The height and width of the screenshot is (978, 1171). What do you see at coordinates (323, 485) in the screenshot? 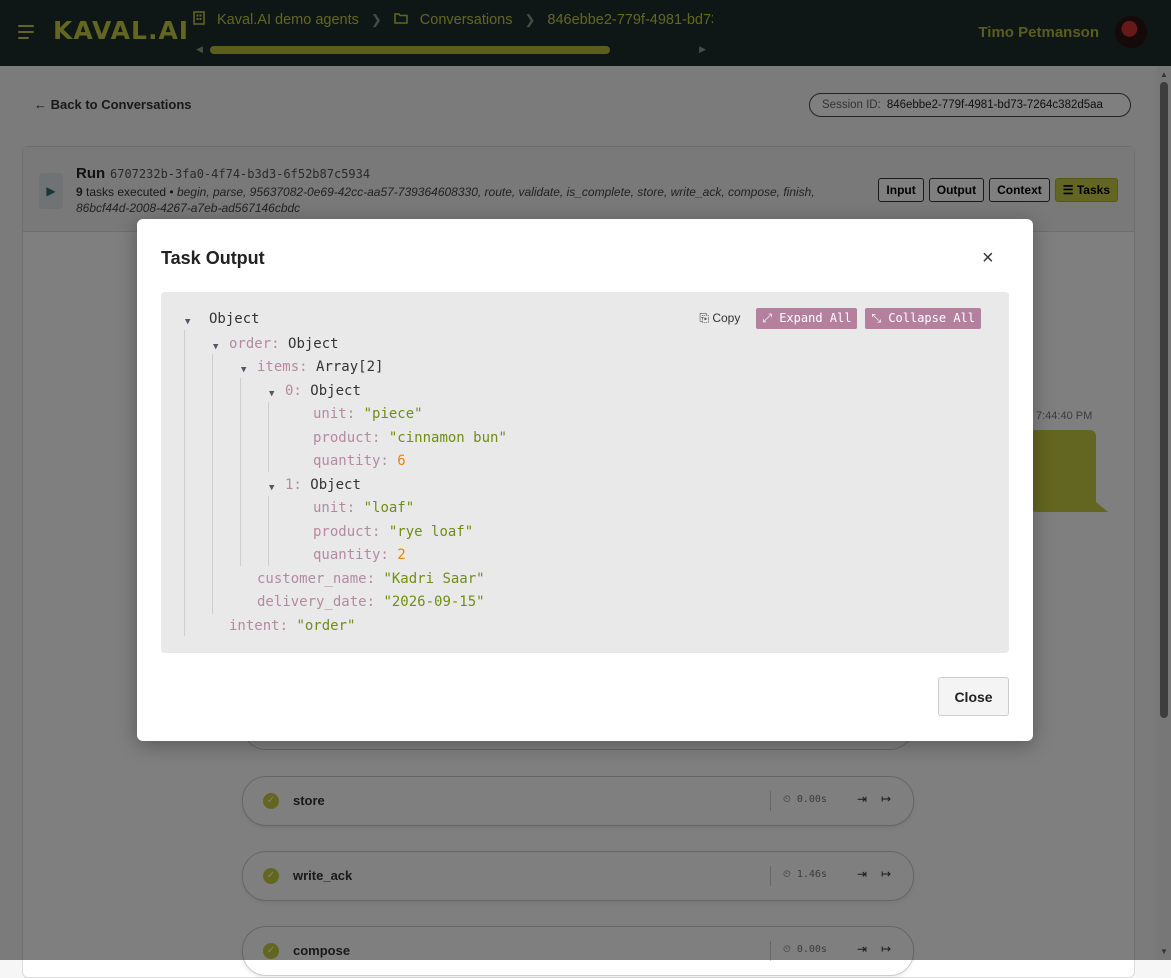
I see `json-item-1: 1: Object` at bounding box center [323, 485].